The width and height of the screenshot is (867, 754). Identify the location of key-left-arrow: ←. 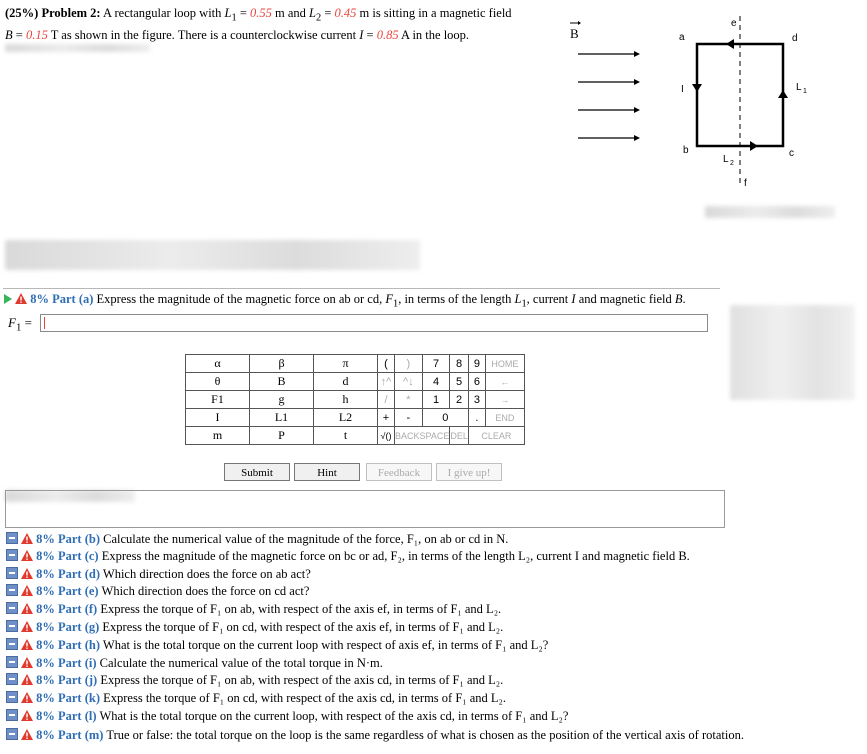
(504, 381).